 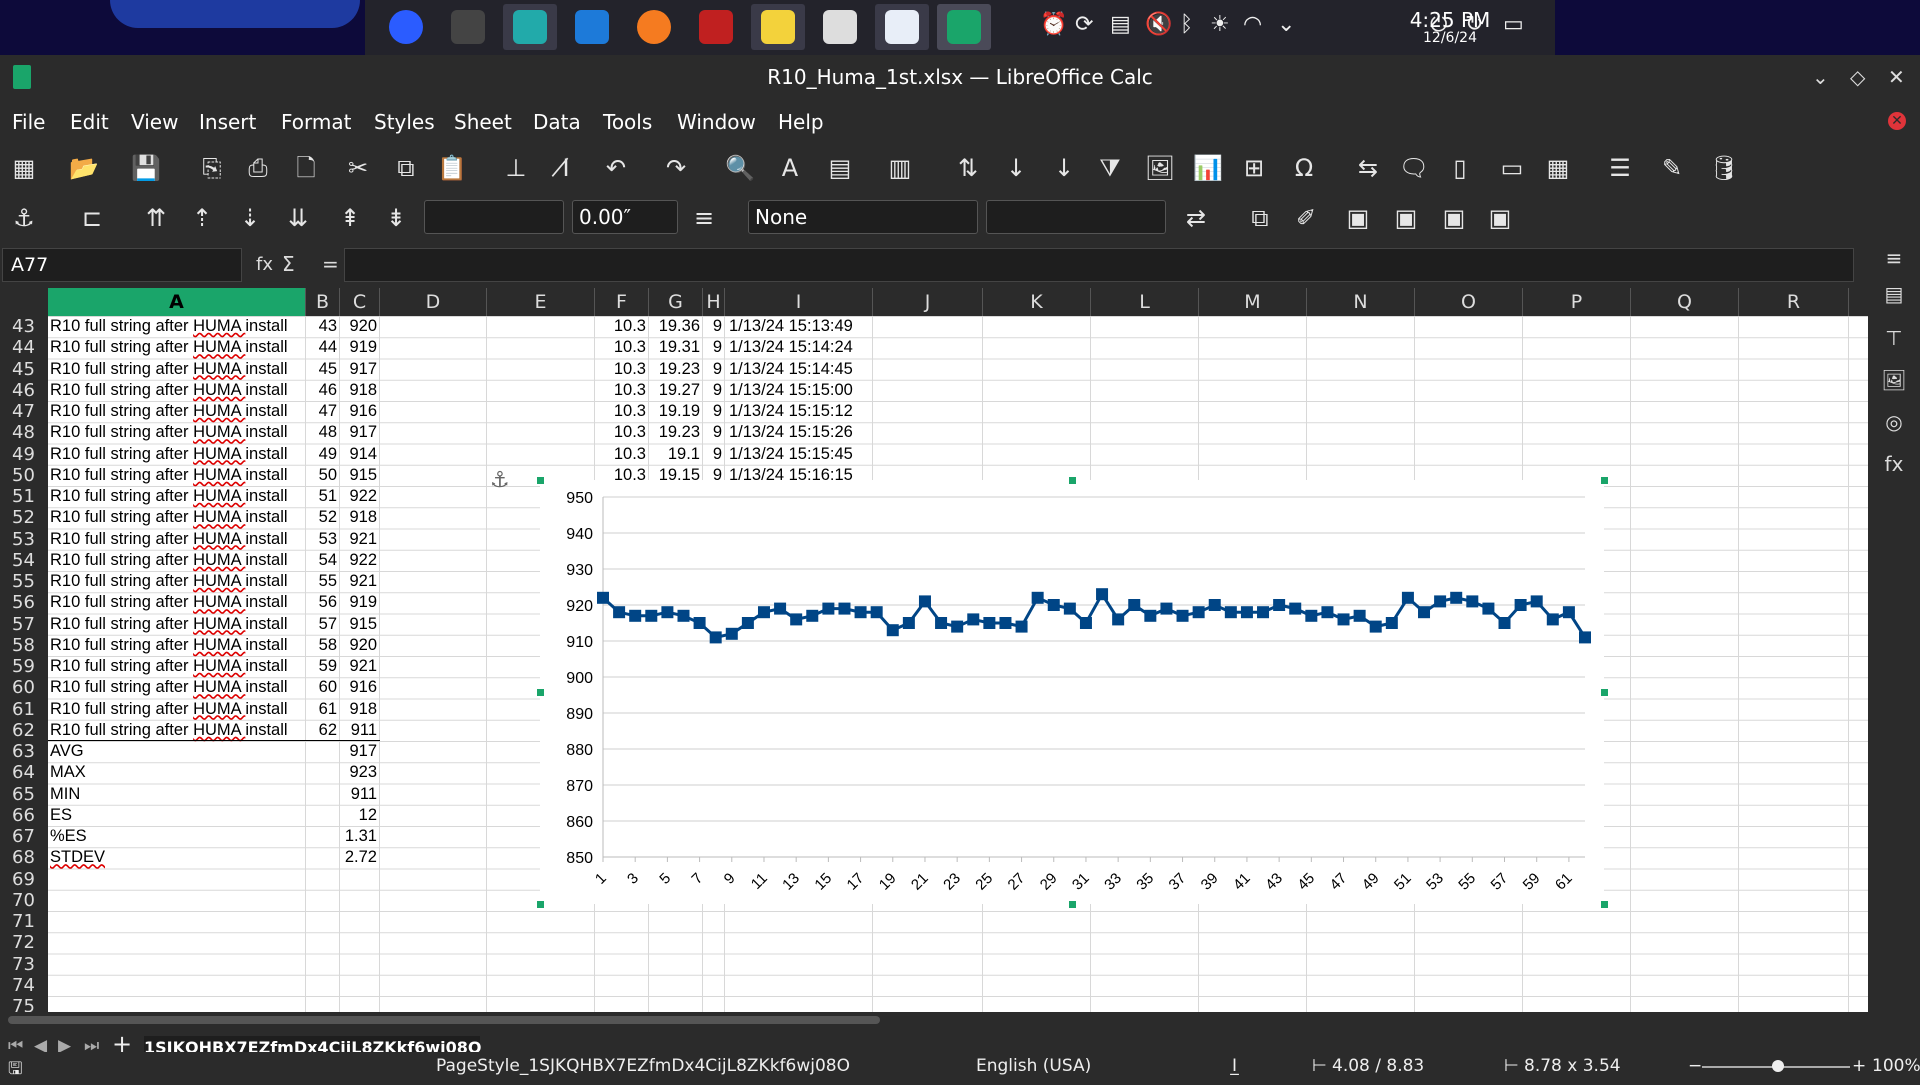 What do you see at coordinates (444, 1020) in the screenshot?
I see `horizontal-scrollbar` at bounding box center [444, 1020].